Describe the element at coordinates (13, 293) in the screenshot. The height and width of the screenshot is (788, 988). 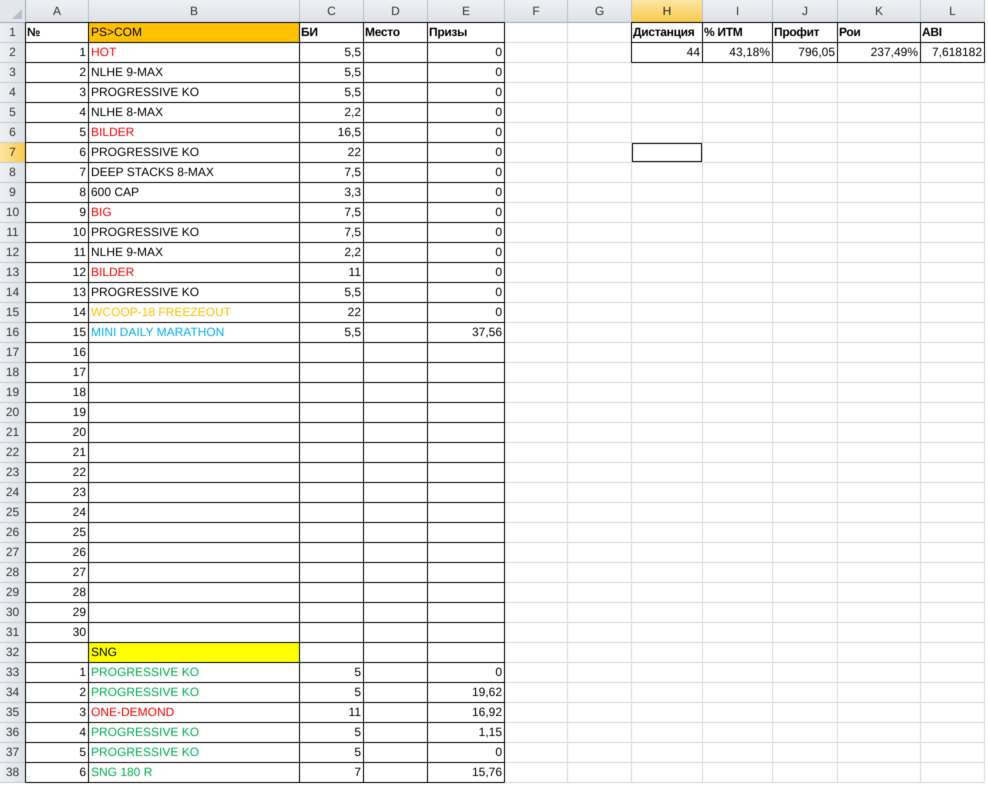
I see `row-header: 14` at that location.